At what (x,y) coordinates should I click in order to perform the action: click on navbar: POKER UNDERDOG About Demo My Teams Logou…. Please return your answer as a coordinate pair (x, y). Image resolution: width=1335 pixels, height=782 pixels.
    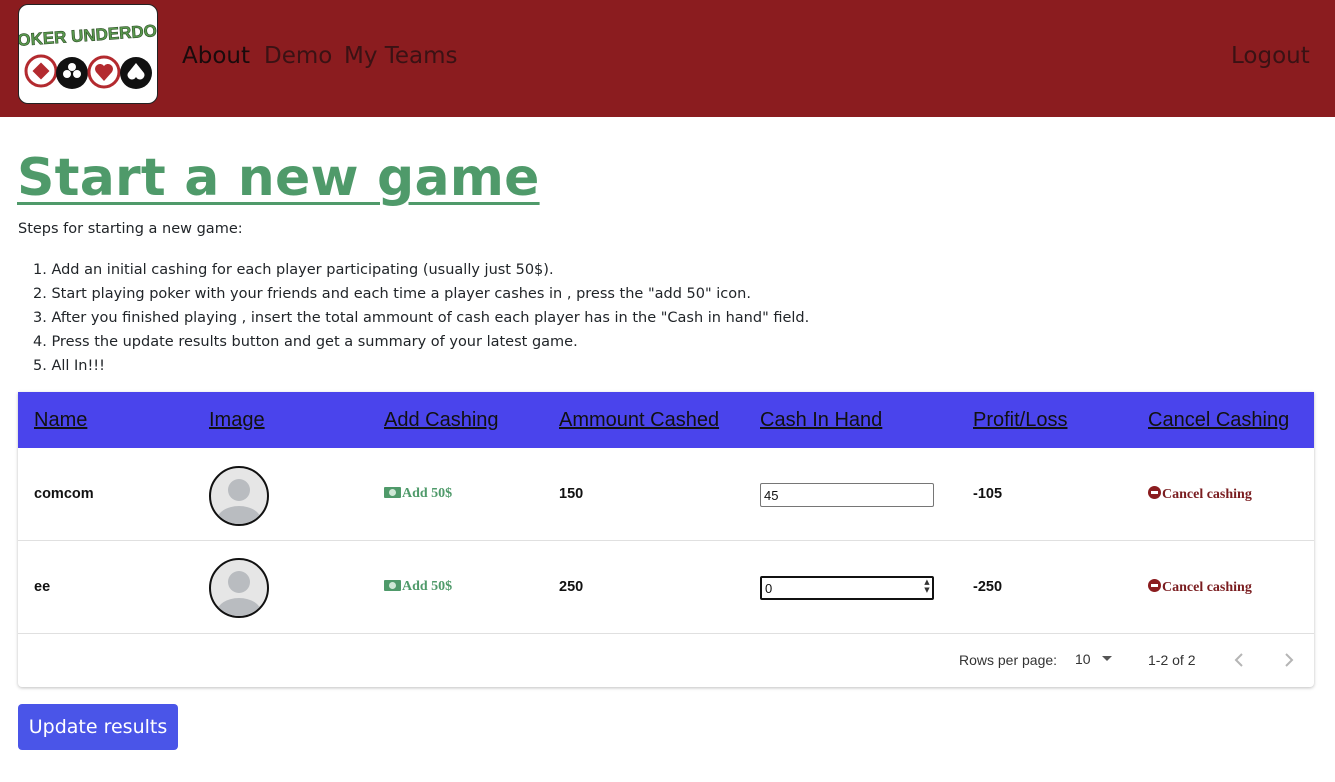
    Looking at the image, I should click on (667, 58).